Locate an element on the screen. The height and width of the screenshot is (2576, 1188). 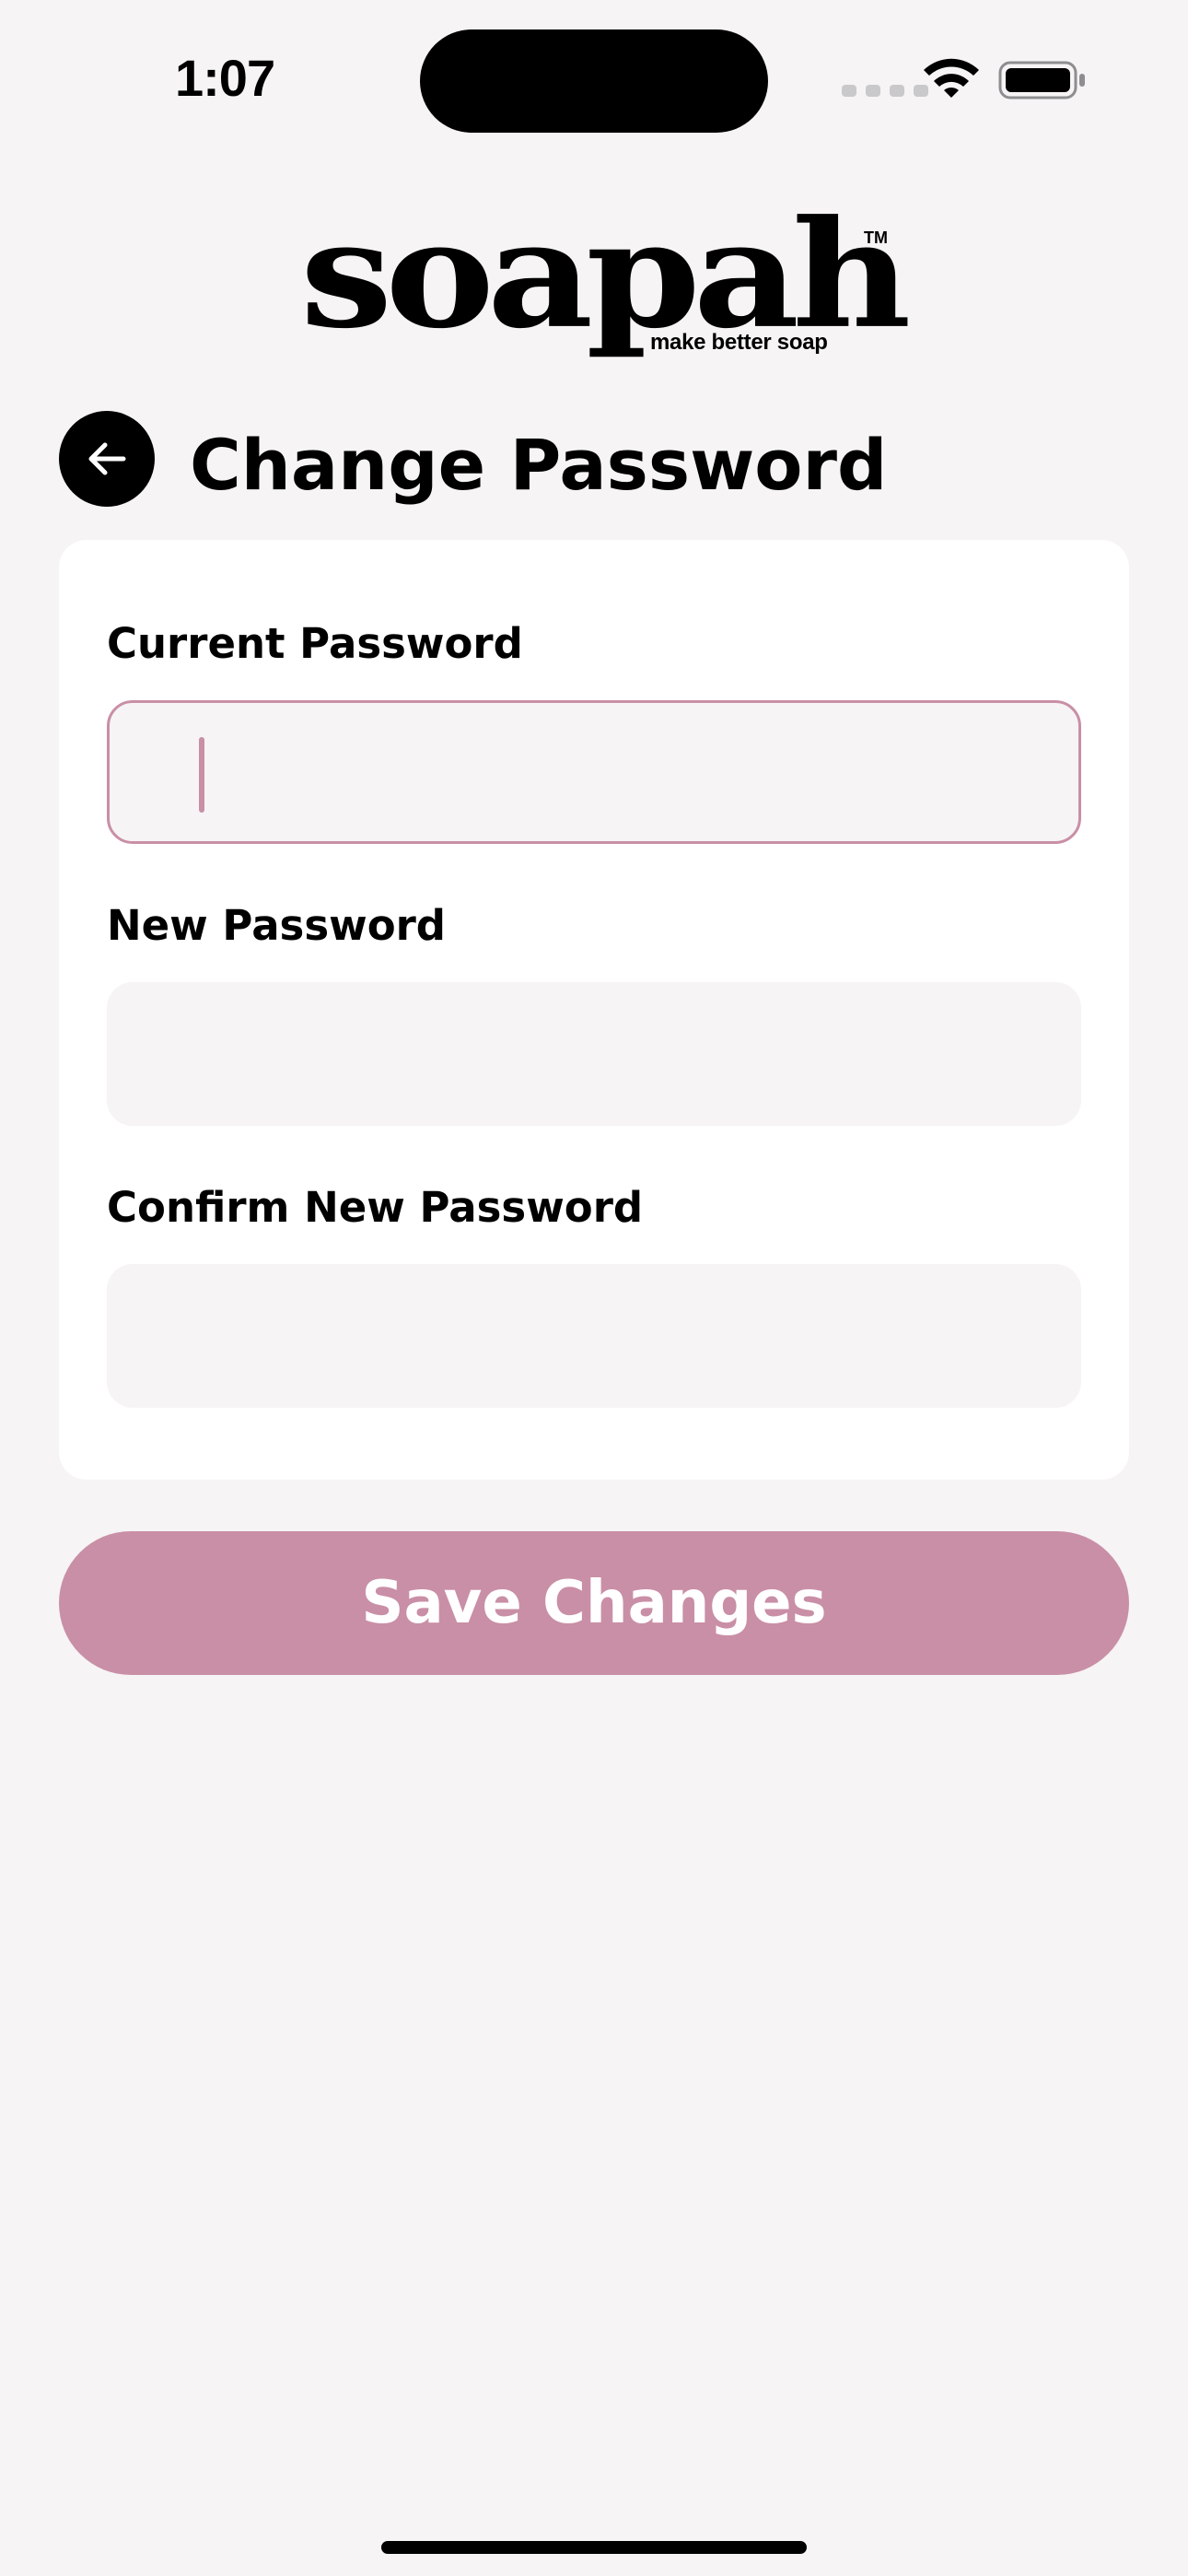
logo-tagline: make better soap is located at coordinates (739, 342).